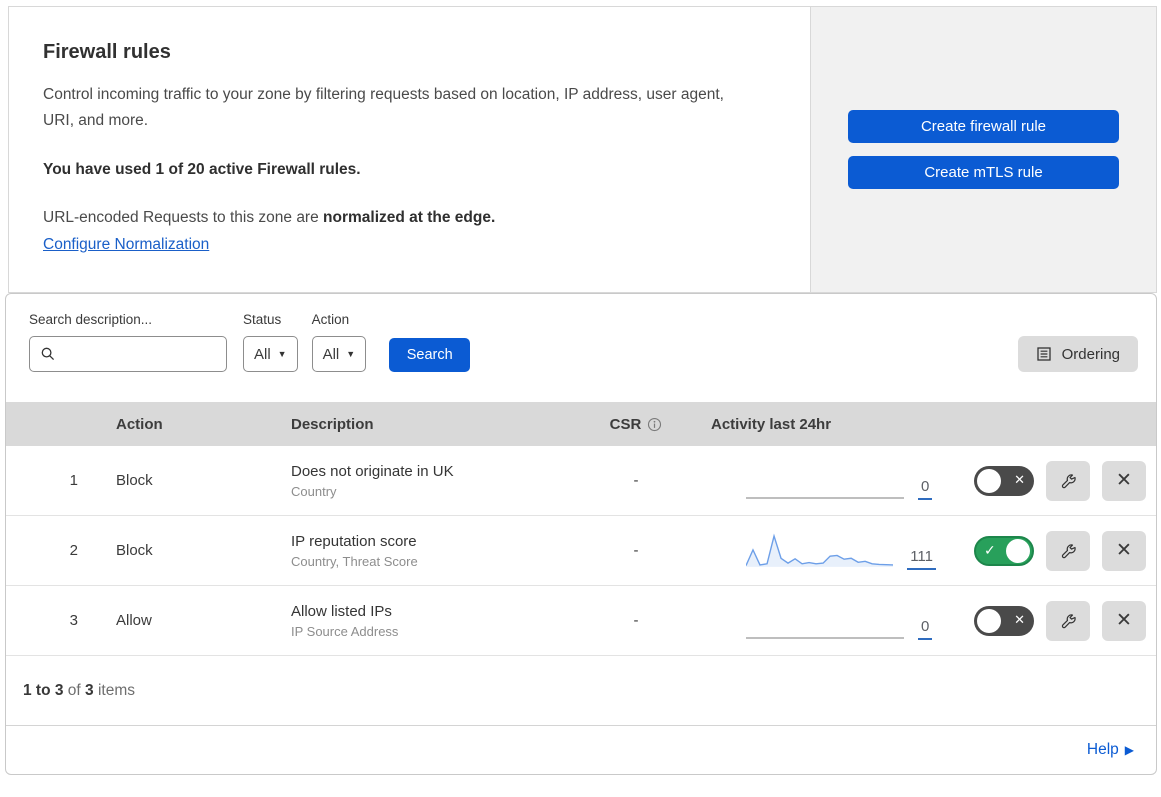  I want to click on normalization-note-bold: normalized at the edge., so click(409, 217).